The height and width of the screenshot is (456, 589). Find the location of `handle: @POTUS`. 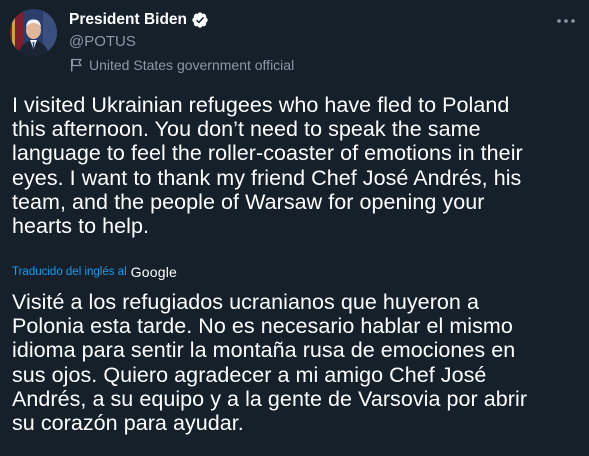

handle: @POTUS is located at coordinates (309, 41).